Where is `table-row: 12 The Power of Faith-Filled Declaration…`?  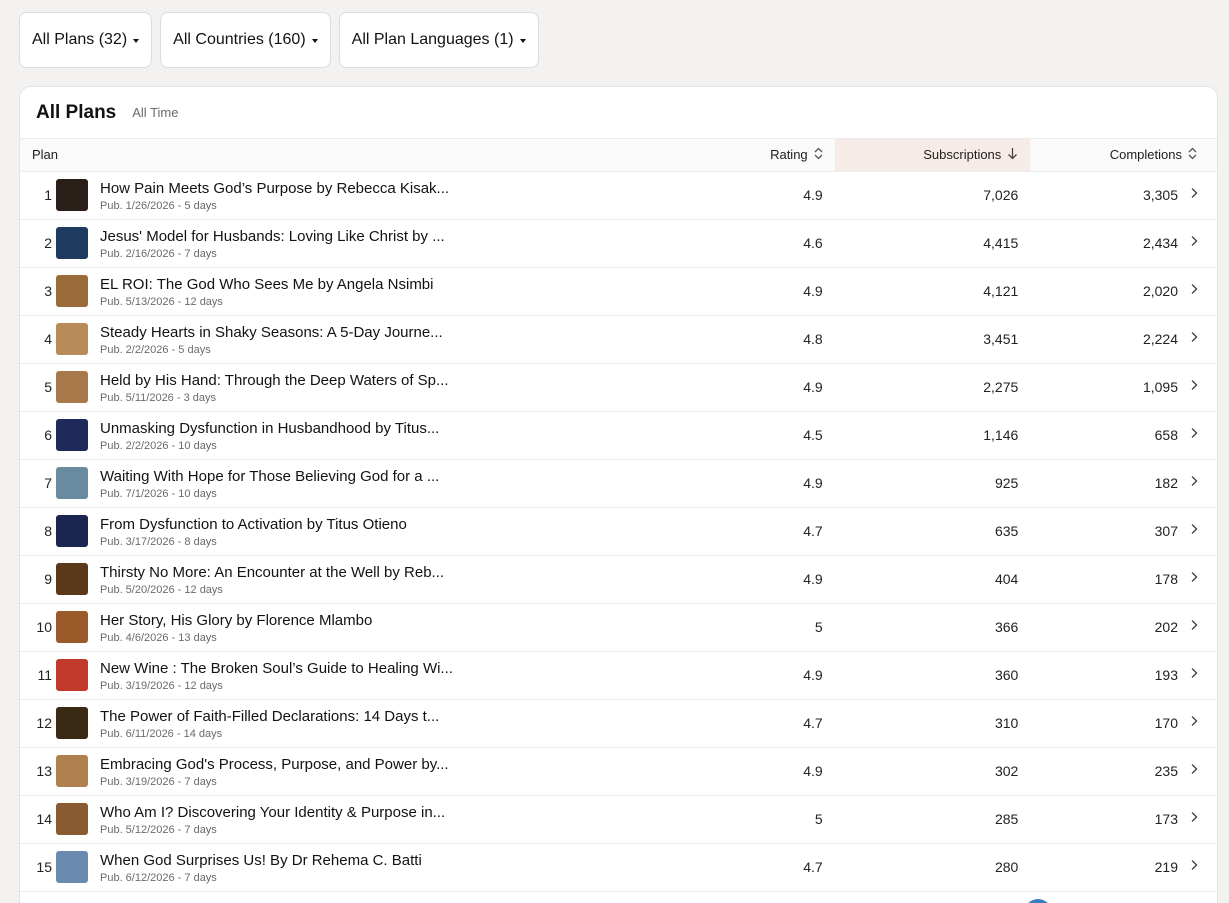 table-row: 12 The Power of Faith-Filled Declaration… is located at coordinates (618, 723).